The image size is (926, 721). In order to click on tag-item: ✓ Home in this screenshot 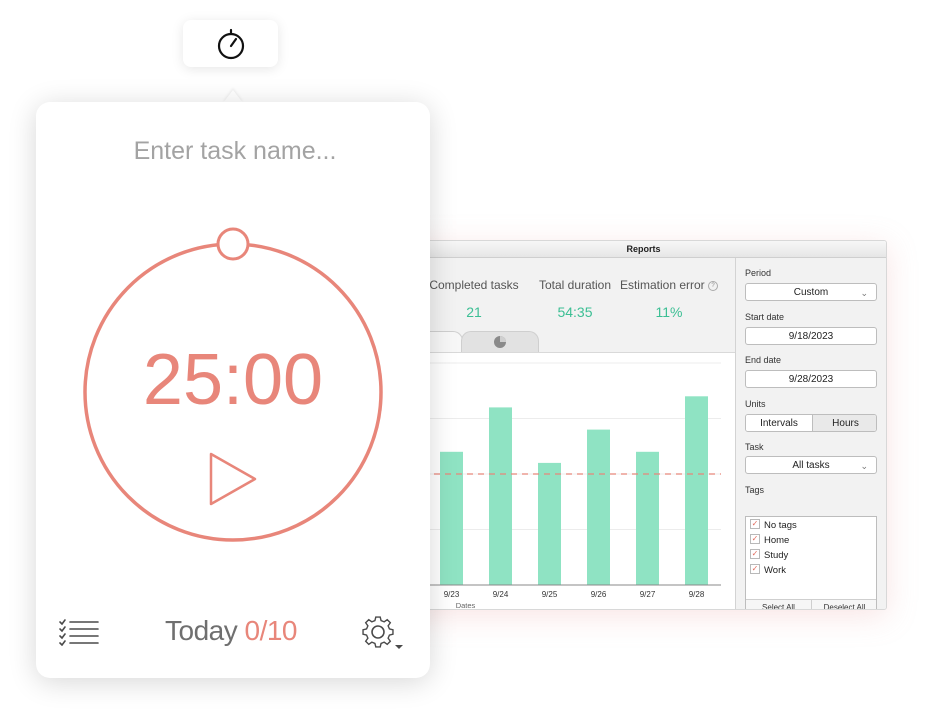, I will do `click(769, 540)`.